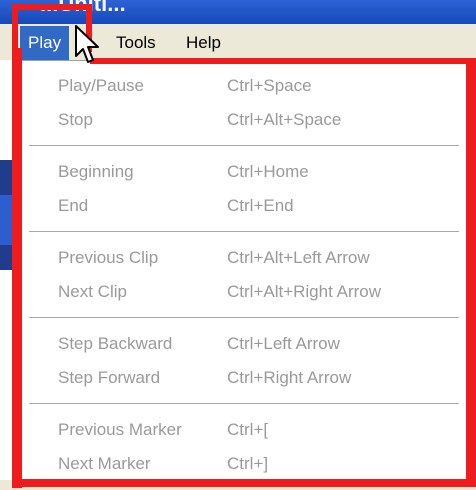 The height and width of the screenshot is (490, 476). What do you see at coordinates (92, 291) in the screenshot?
I see `menu-item-label: Next Clip` at bounding box center [92, 291].